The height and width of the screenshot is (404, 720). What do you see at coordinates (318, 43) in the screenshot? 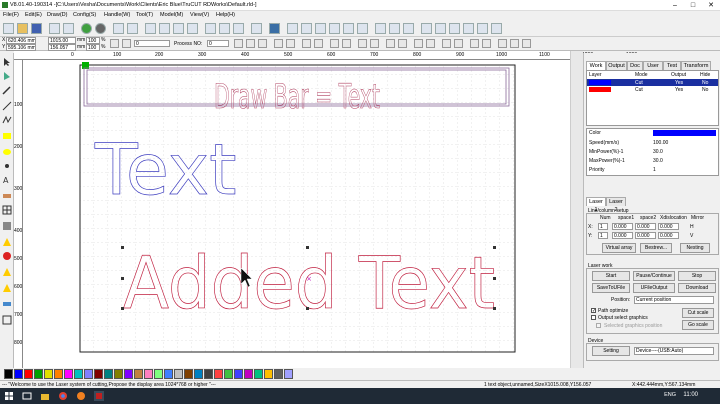
I see `t2-tool-7-icon` at bounding box center [318, 43].